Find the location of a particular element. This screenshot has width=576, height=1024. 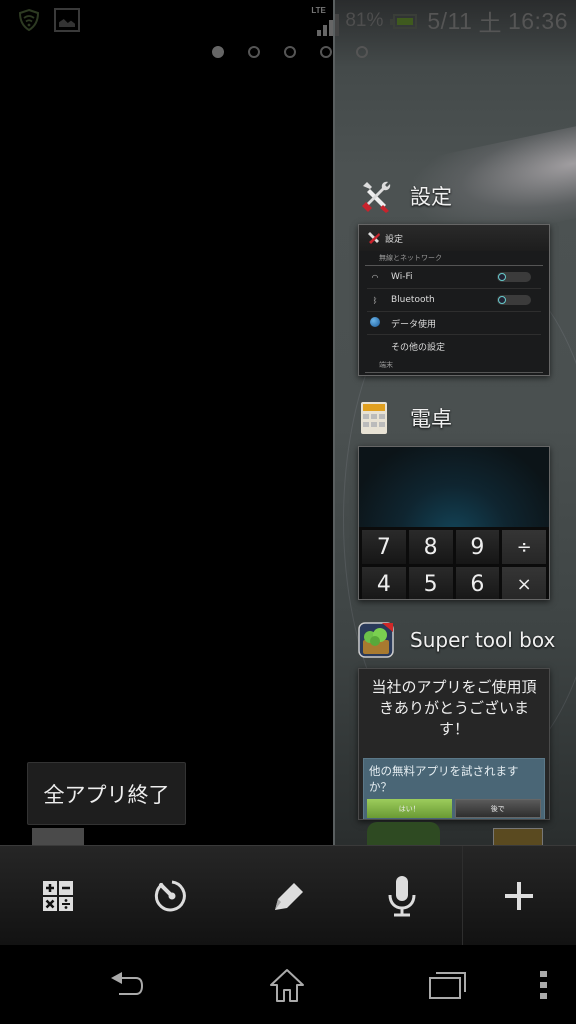

wifi-icon: ◠ is located at coordinates (375, 277).